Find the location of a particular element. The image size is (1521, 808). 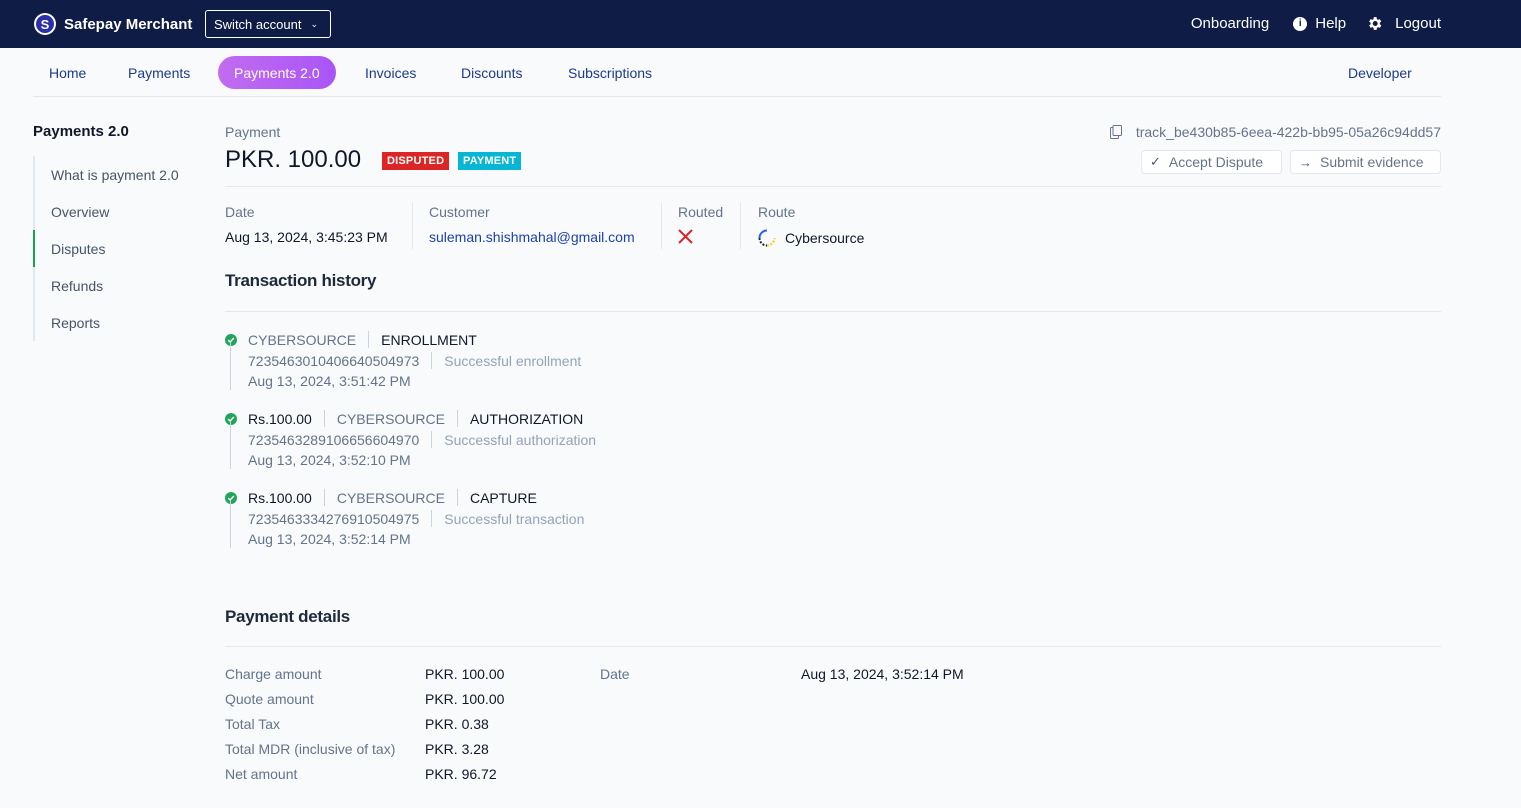

submit-evidence-label: Submit evidence is located at coordinates (1372, 162).